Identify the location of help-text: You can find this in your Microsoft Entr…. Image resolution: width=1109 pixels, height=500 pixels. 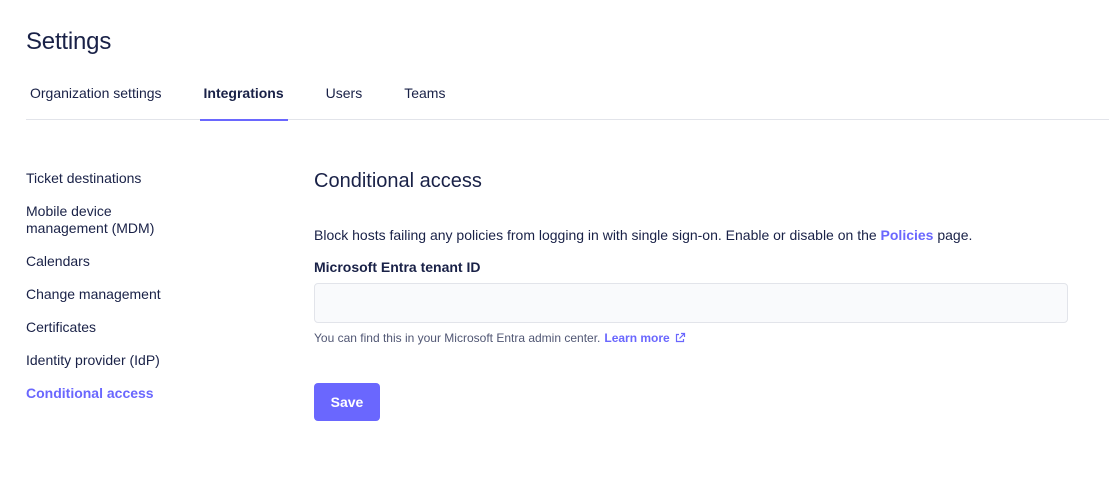
(457, 338).